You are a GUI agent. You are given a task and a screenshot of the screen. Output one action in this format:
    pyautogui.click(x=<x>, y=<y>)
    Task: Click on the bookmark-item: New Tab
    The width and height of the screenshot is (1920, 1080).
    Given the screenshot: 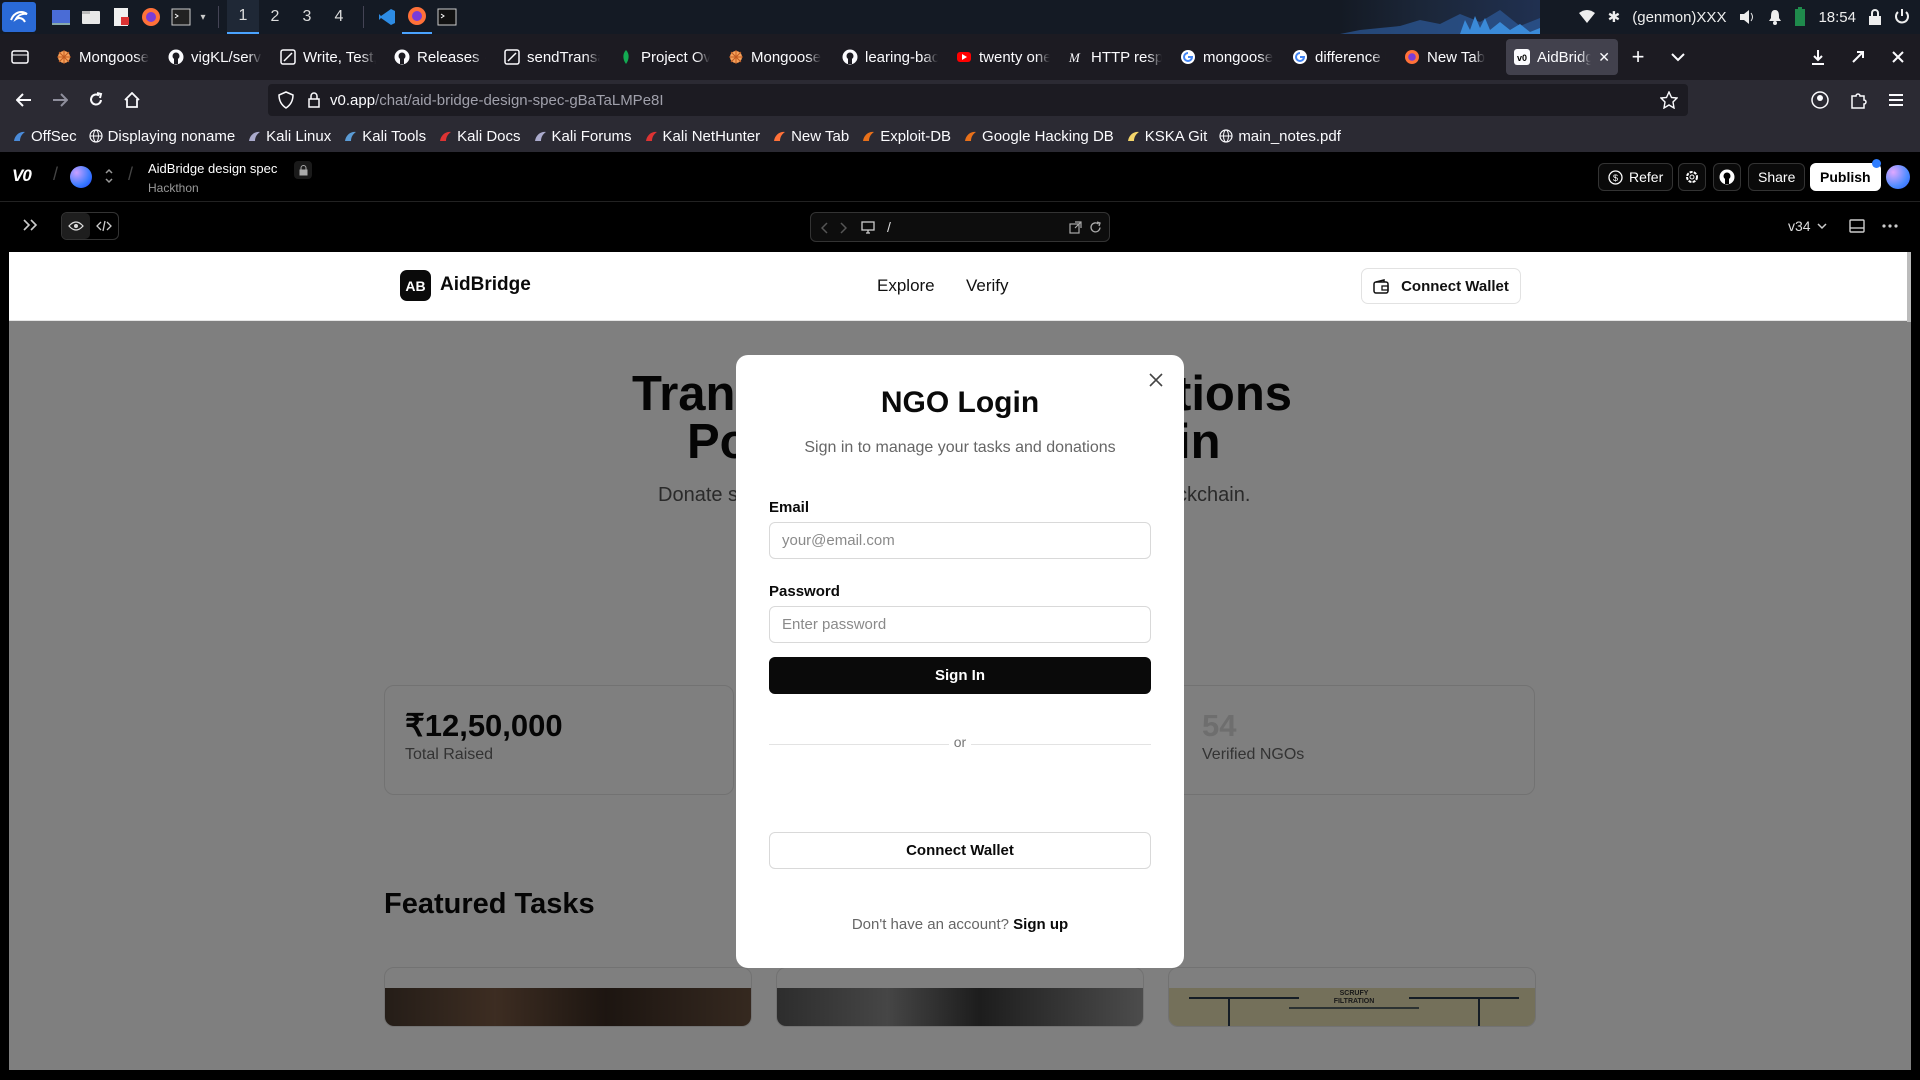 What is the action you would take?
    pyautogui.click(x=810, y=136)
    